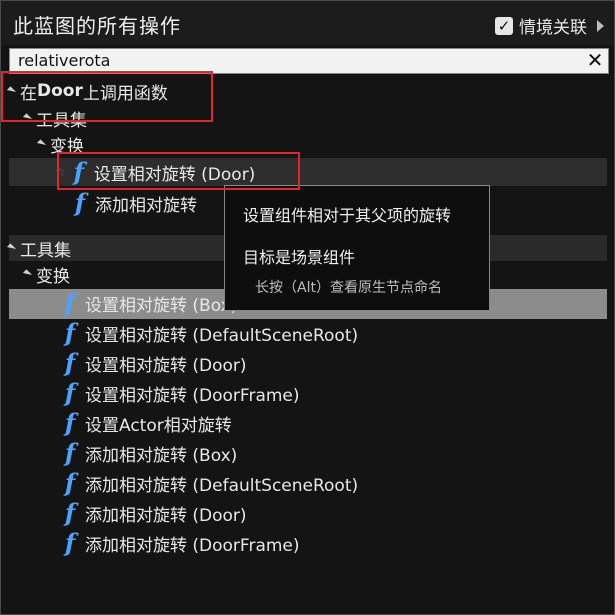  I want to click on action-item: f 设置相对旋转 (Box), so click(149, 303).